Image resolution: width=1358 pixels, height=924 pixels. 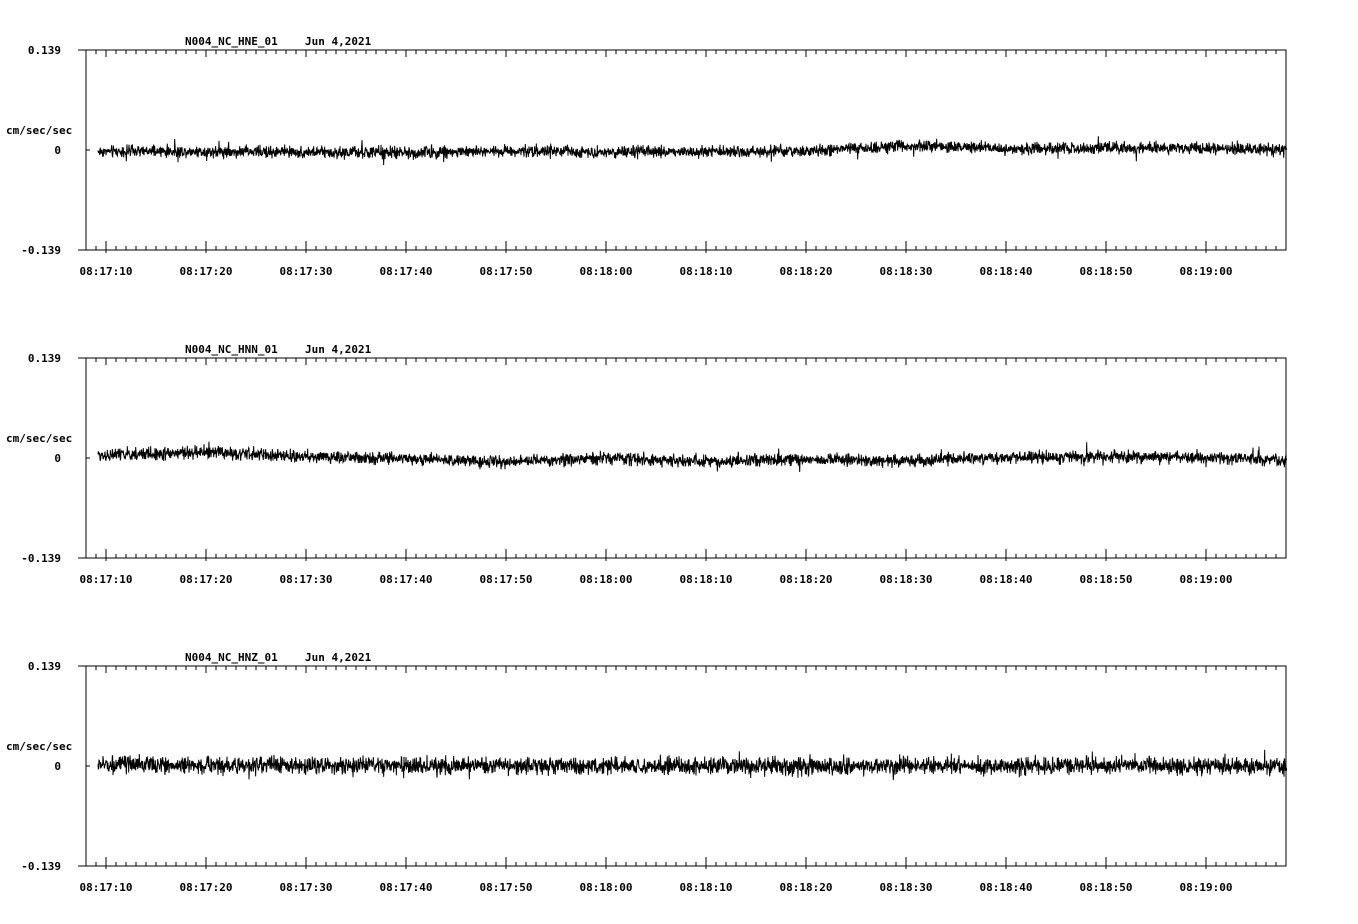 What do you see at coordinates (231, 657) in the screenshot?
I see `channel-title: N004_NC_HNZ_01` at bounding box center [231, 657].